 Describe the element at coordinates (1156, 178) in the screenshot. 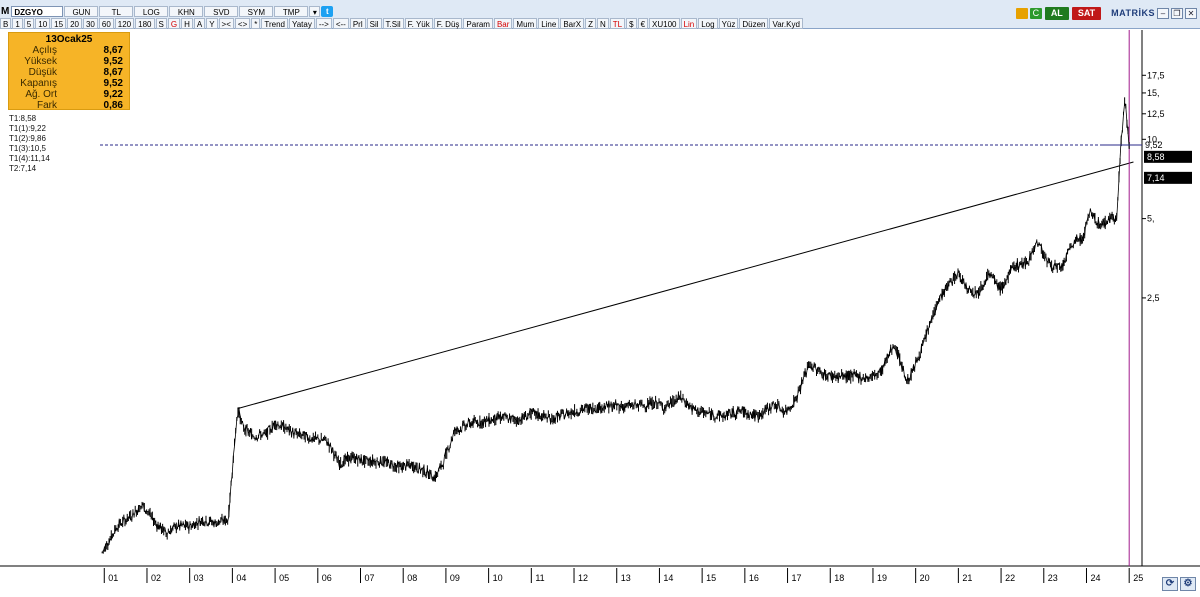

I see `price-label: 7,14` at that location.